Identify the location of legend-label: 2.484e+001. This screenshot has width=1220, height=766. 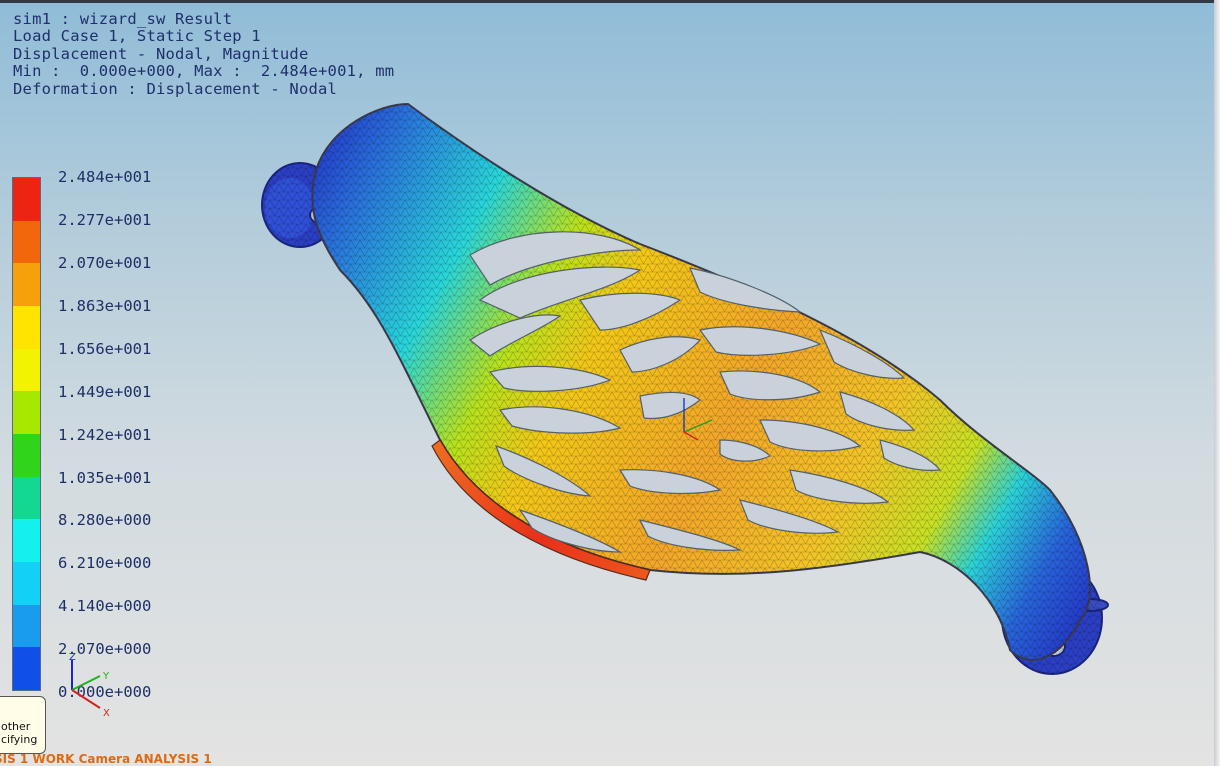
(105, 177).